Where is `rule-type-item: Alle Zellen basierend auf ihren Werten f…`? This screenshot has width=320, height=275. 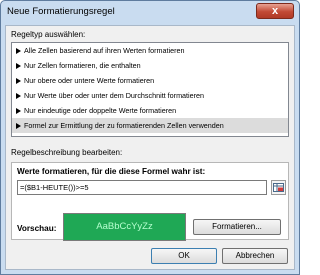
rule-type-item: Alle Zellen basierend auf ihren Werten f… is located at coordinates (150, 50).